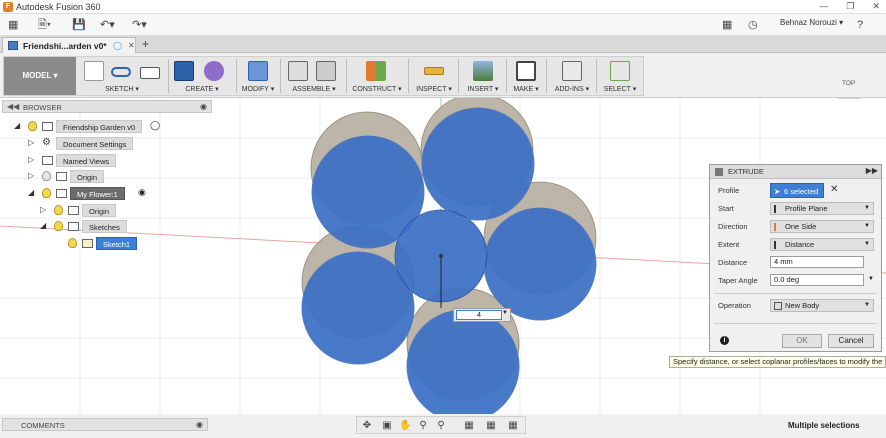  What do you see at coordinates (94, 126) in the screenshot?
I see `browser-root-node: ◢ Friendship Garden v0 ◯` at bounding box center [94, 126].